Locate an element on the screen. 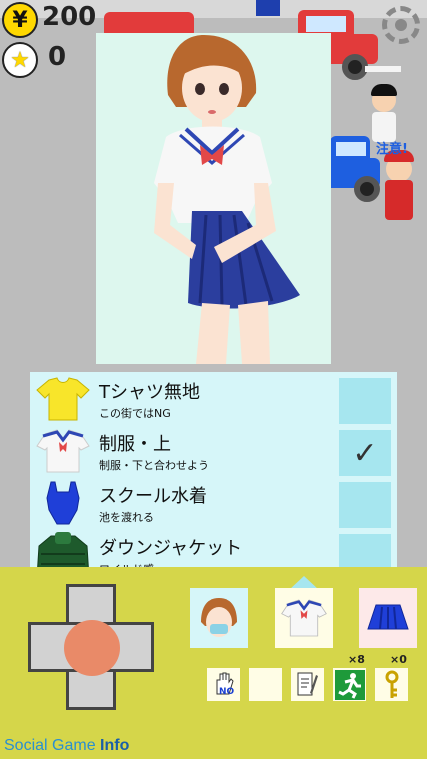 The height and width of the screenshot is (759, 427). item-description: 制服・下と合わせよう is located at coordinates (154, 465).